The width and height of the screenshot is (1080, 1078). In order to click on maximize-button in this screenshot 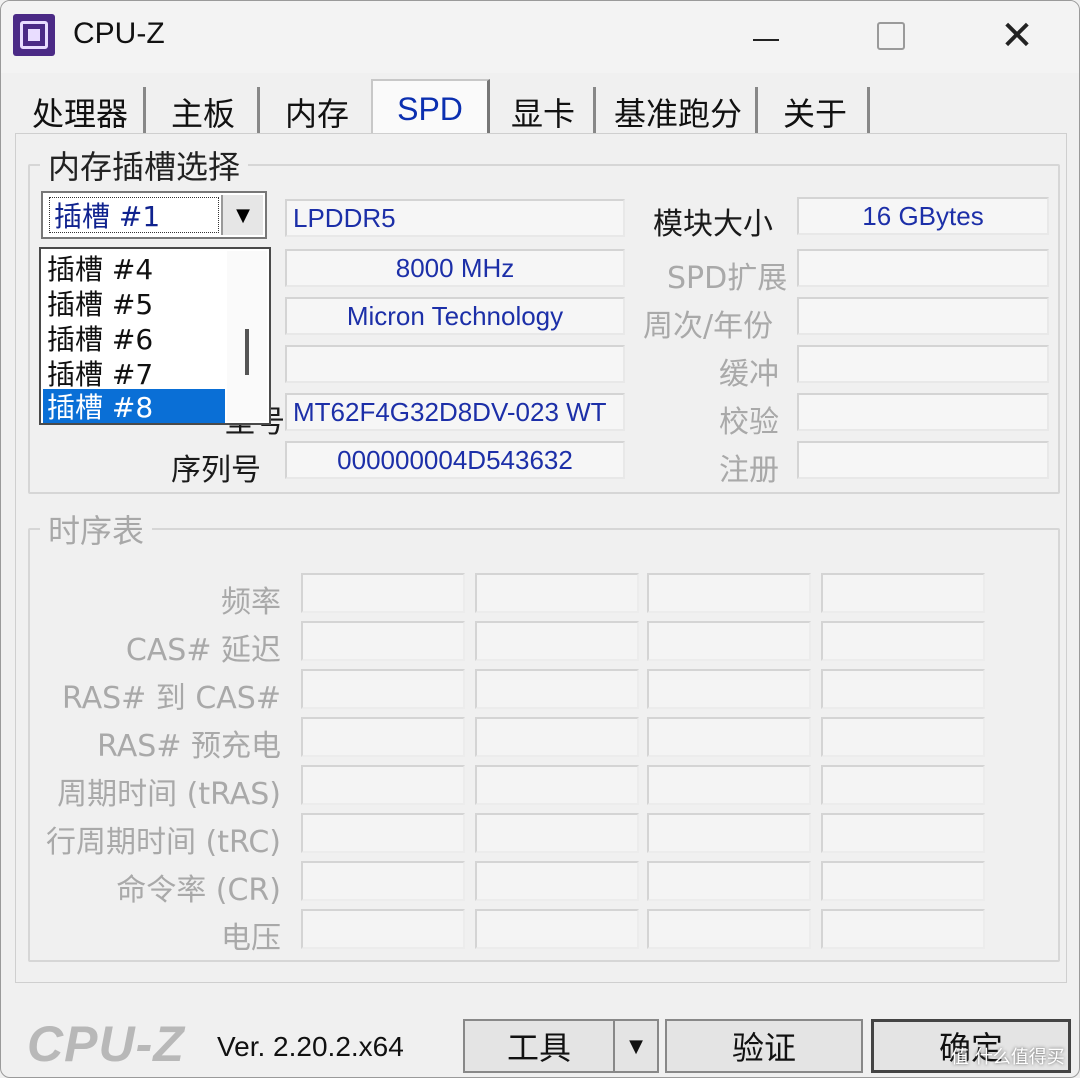, I will do `click(891, 36)`.